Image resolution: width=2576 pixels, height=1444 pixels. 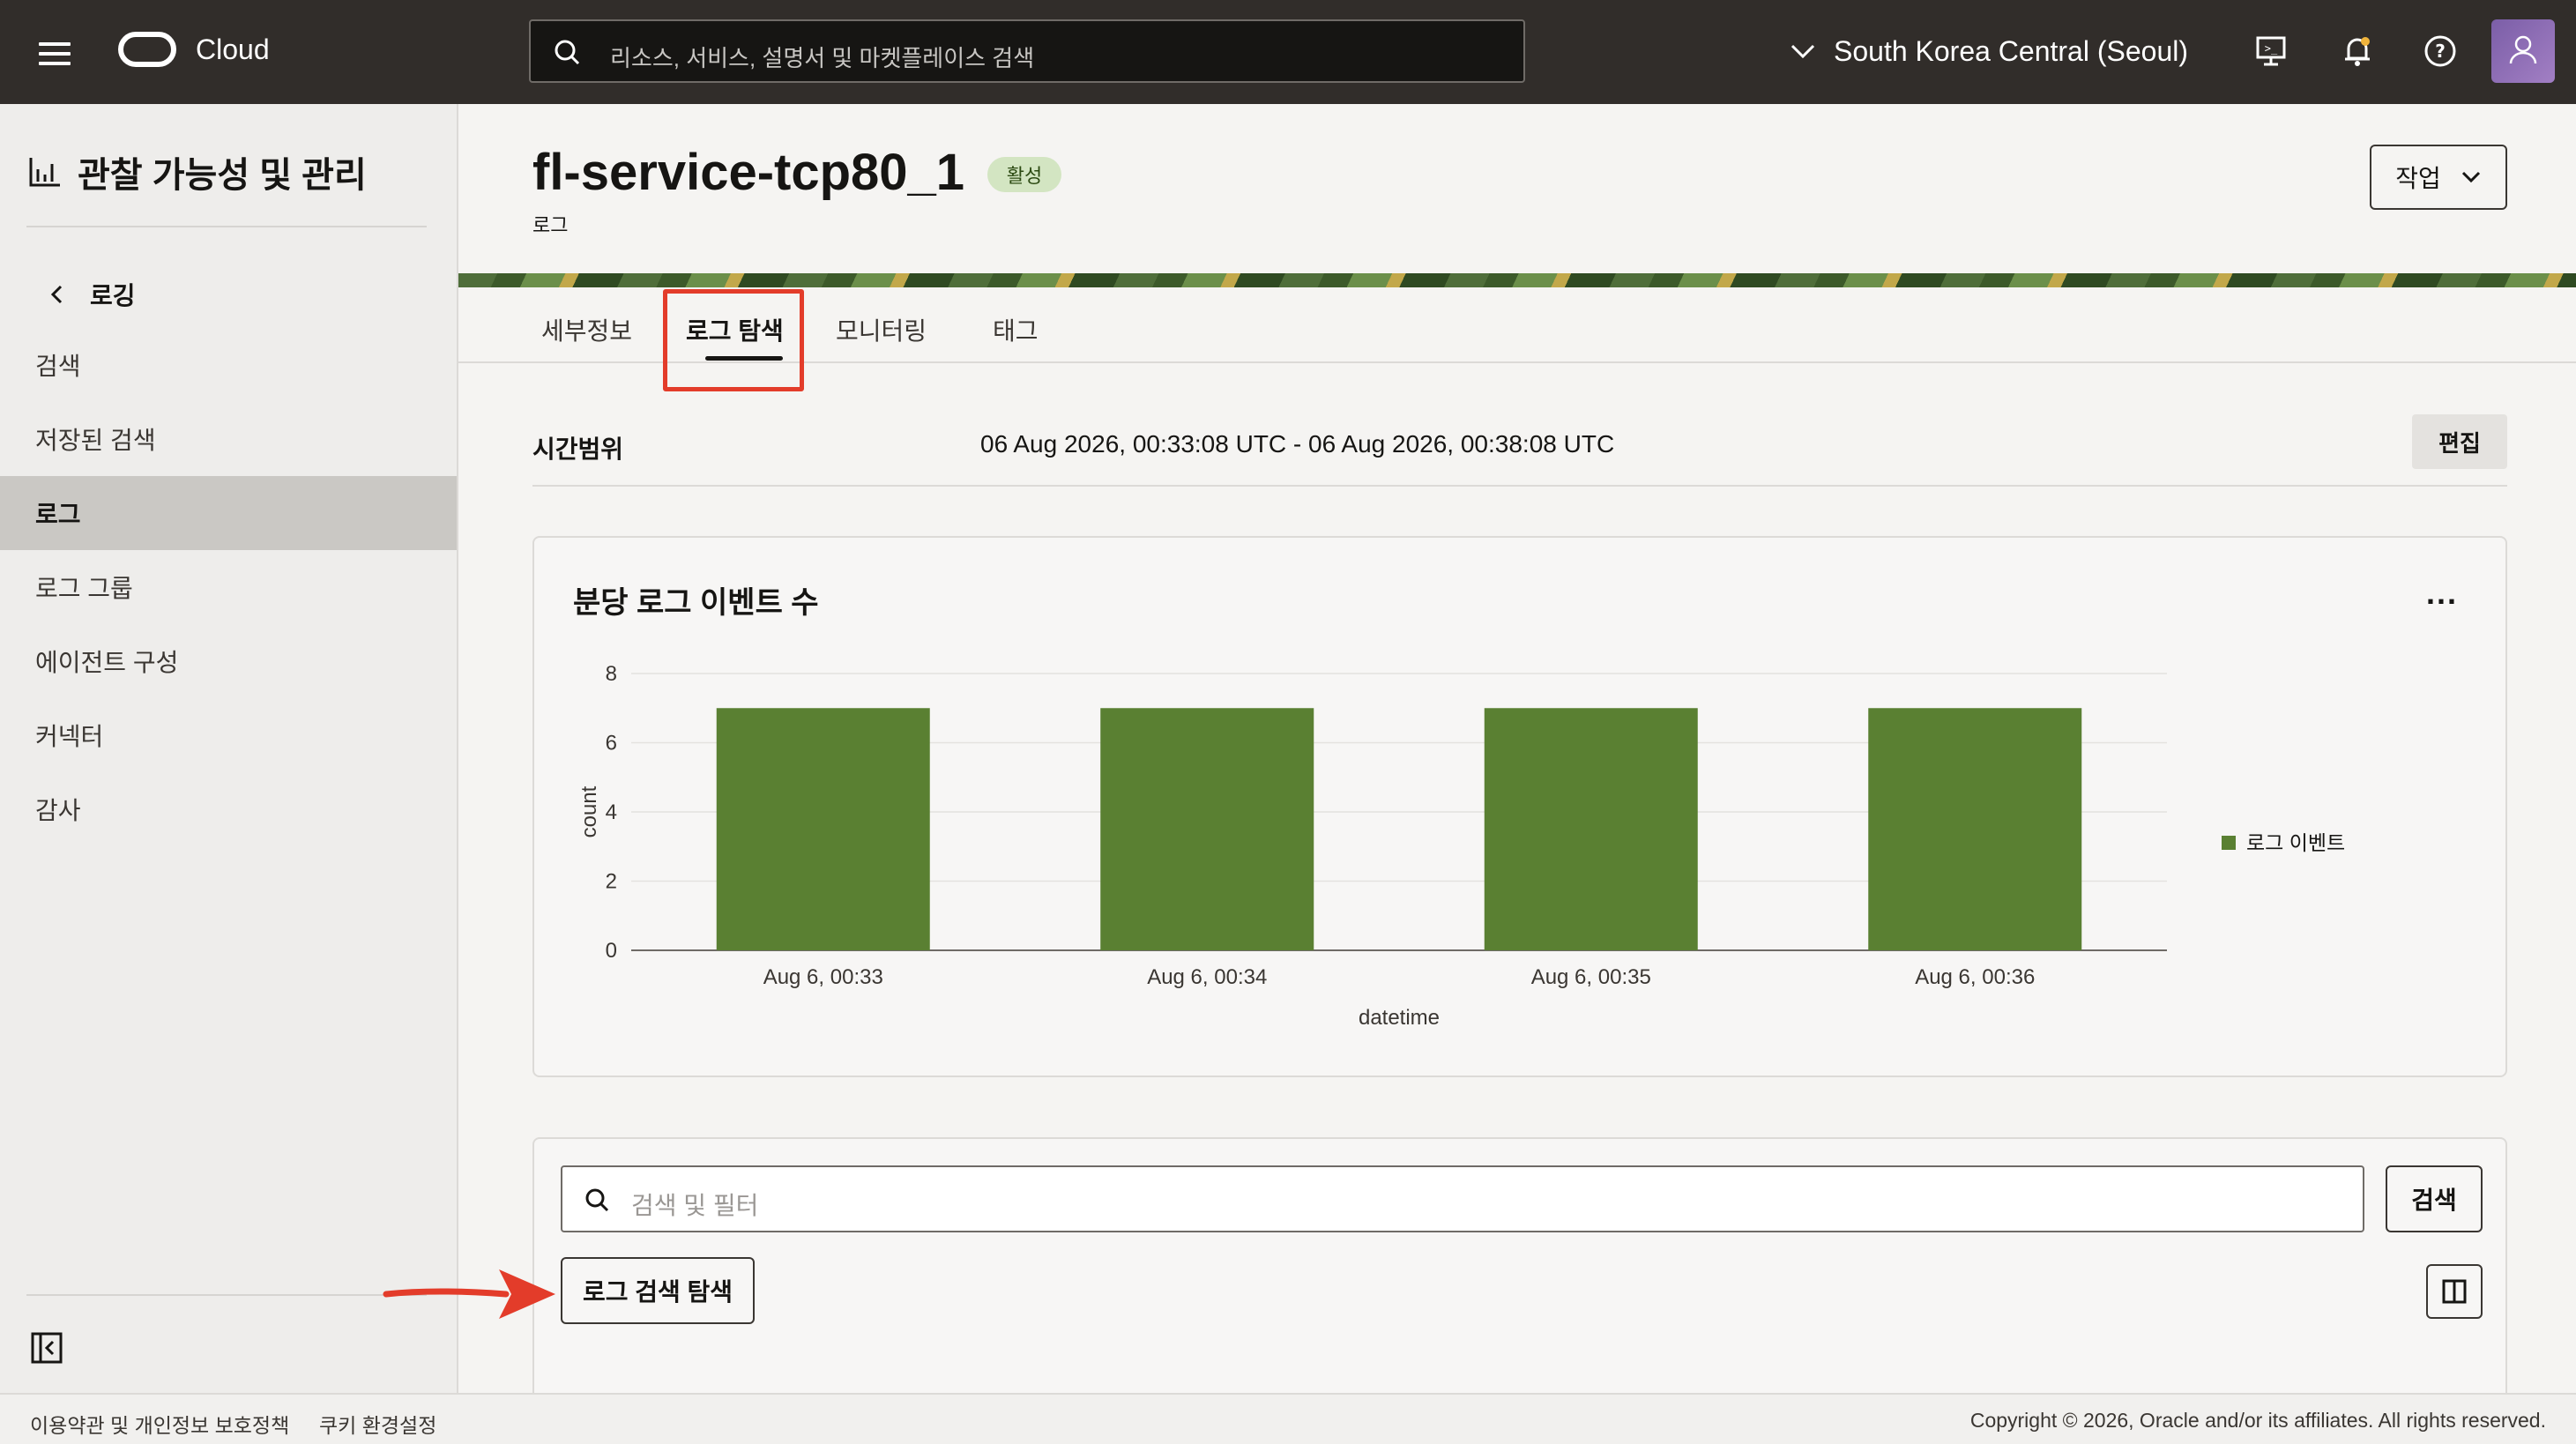 What do you see at coordinates (1399, 1018) in the screenshot?
I see `x-axis-title: datetime` at bounding box center [1399, 1018].